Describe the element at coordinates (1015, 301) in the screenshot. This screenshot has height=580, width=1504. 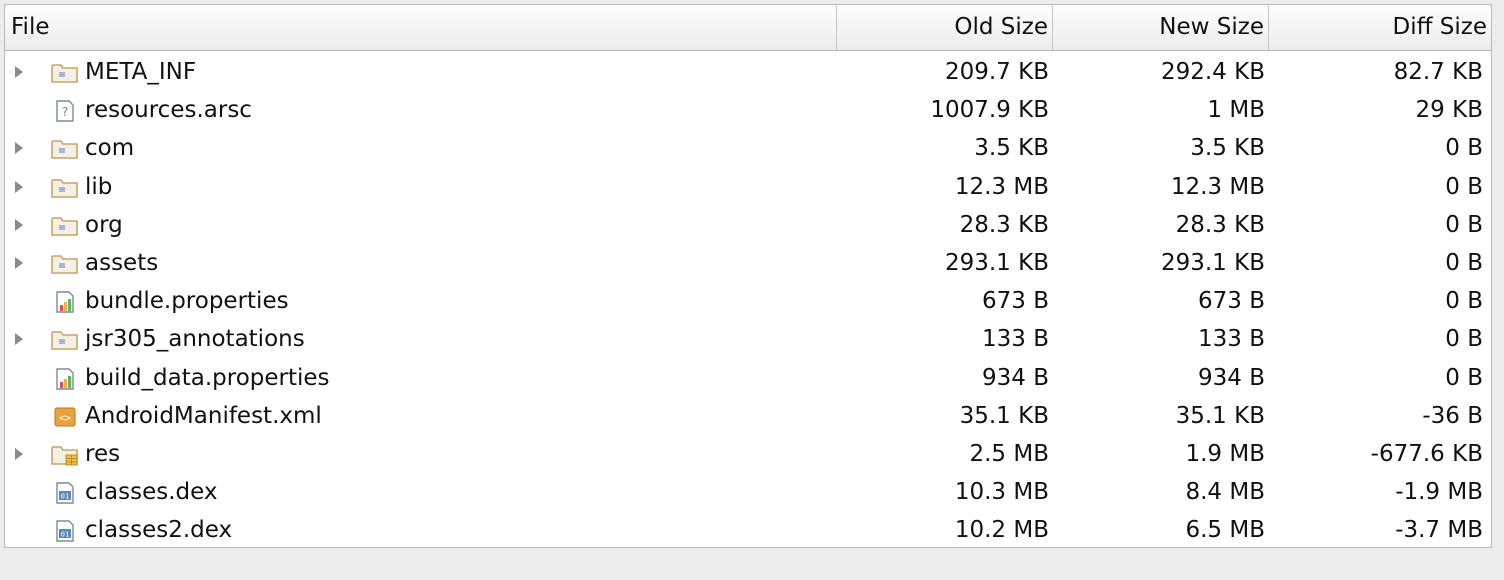
I see `old-size-cell: 673 B` at that location.